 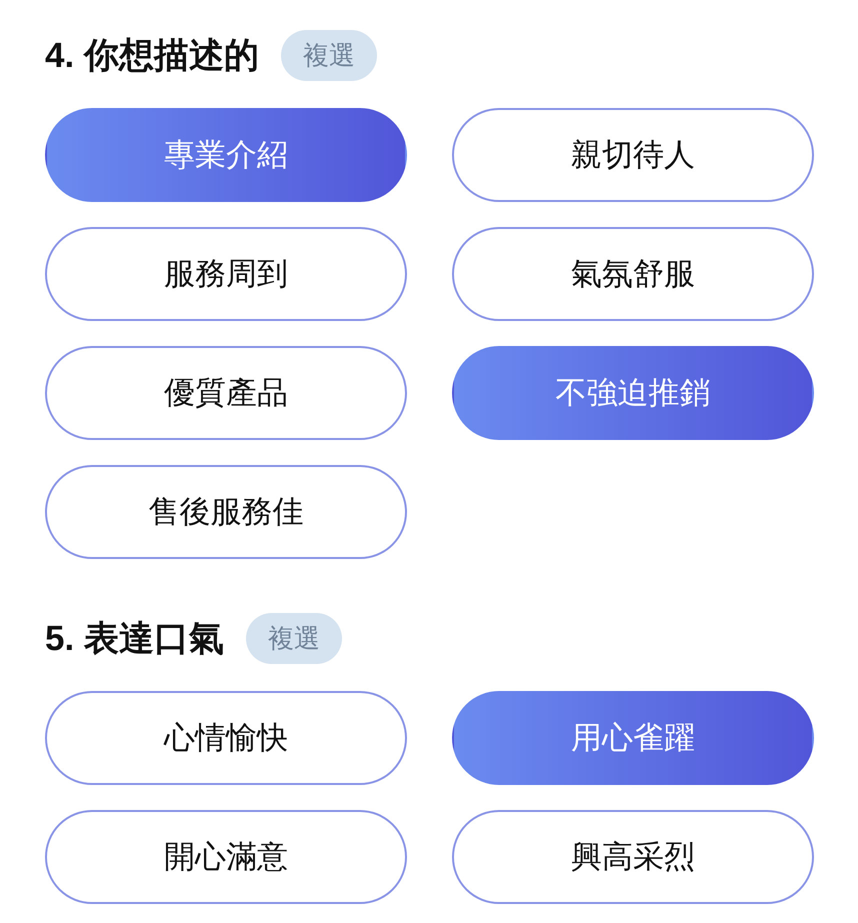 What do you see at coordinates (152, 55) in the screenshot?
I see `section-title: 4. 你想描述的` at bounding box center [152, 55].